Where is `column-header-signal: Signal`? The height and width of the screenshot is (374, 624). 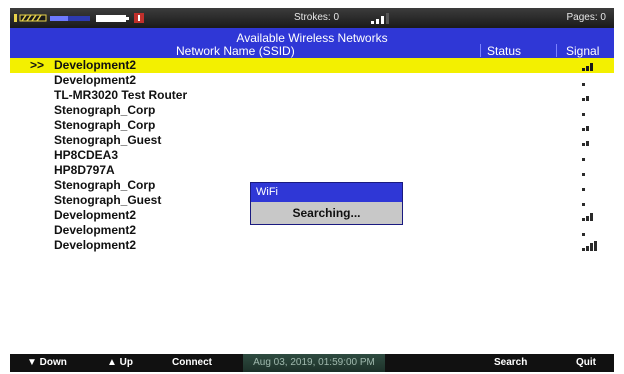
column-header-signal: Signal is located at coordinates (583, 51).